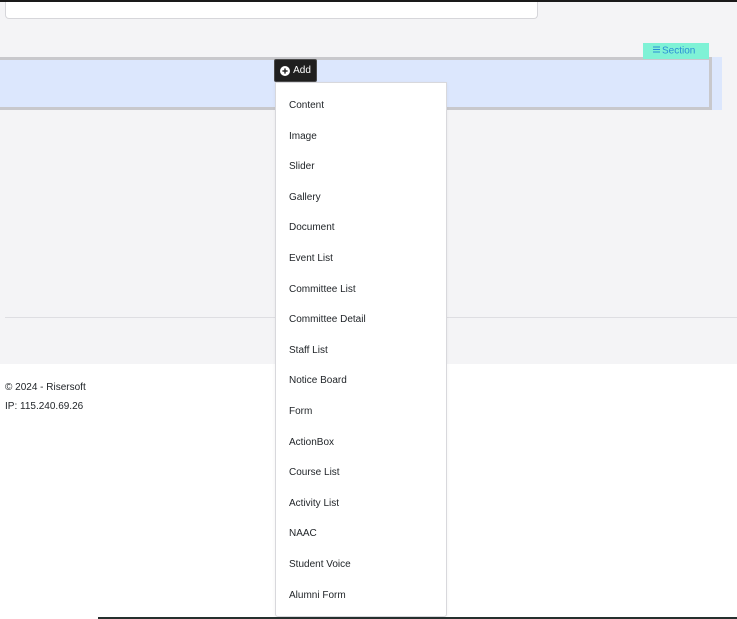 This screenshot has width=737, height=619. I want to click on footer-ip: IP: 115.240.69.26, so click(44, 406).